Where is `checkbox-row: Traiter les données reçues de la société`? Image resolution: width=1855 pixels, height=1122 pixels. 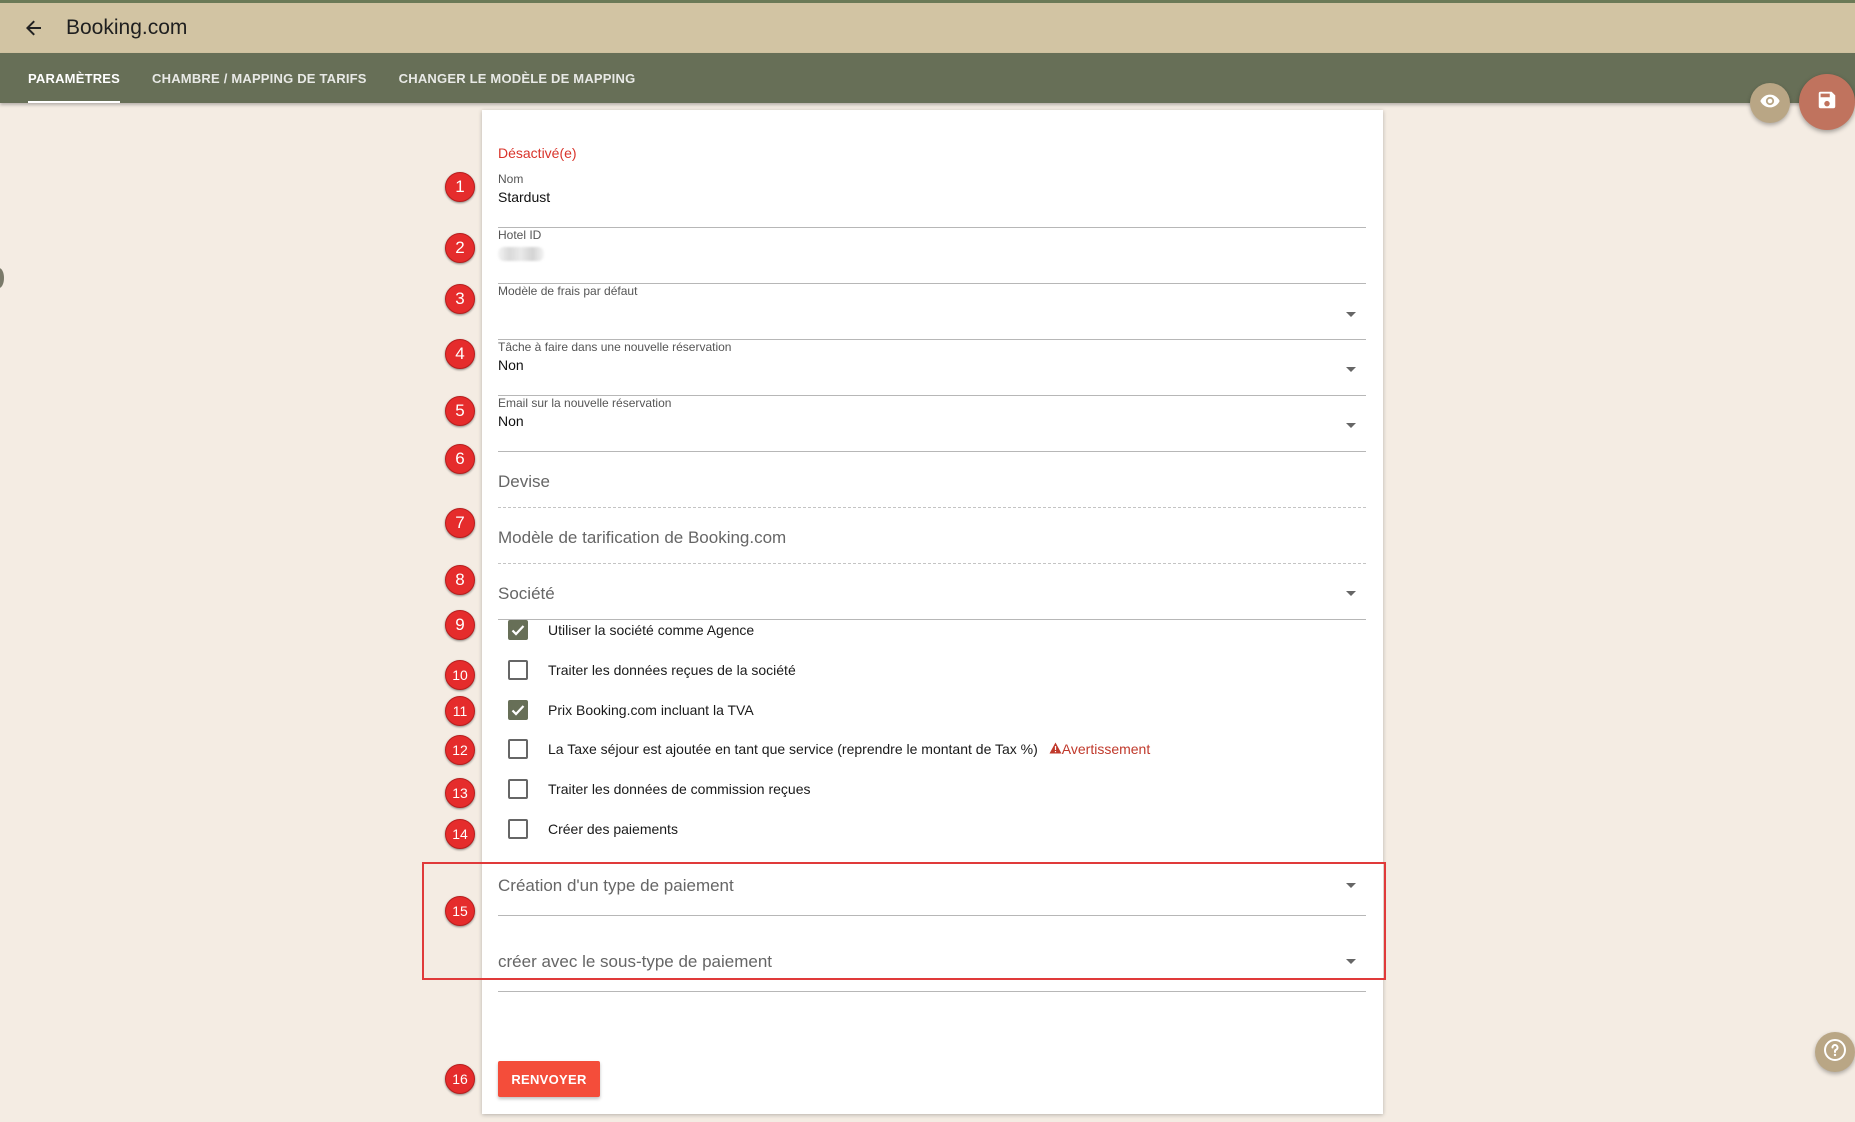 checkbox-row: Traiter les données reçues de la société is located at coordinates (652, 670).